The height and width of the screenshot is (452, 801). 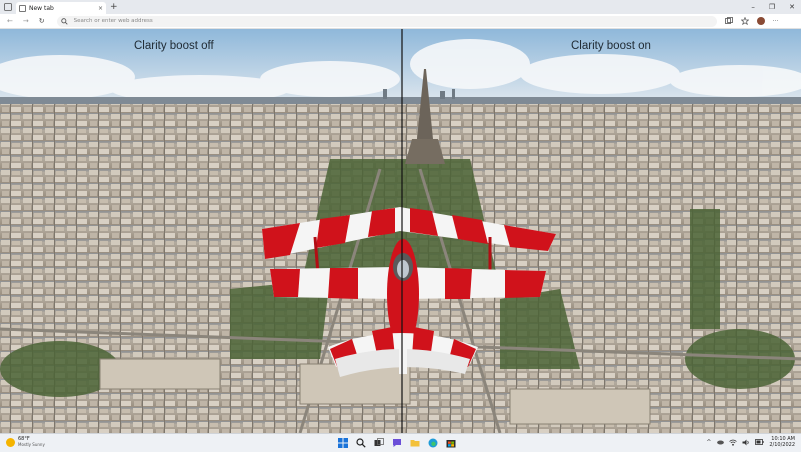 What do you see at coordinates (728, 21) in the screenshot?
I see `collections-icon` at bounding box center [728, 21].